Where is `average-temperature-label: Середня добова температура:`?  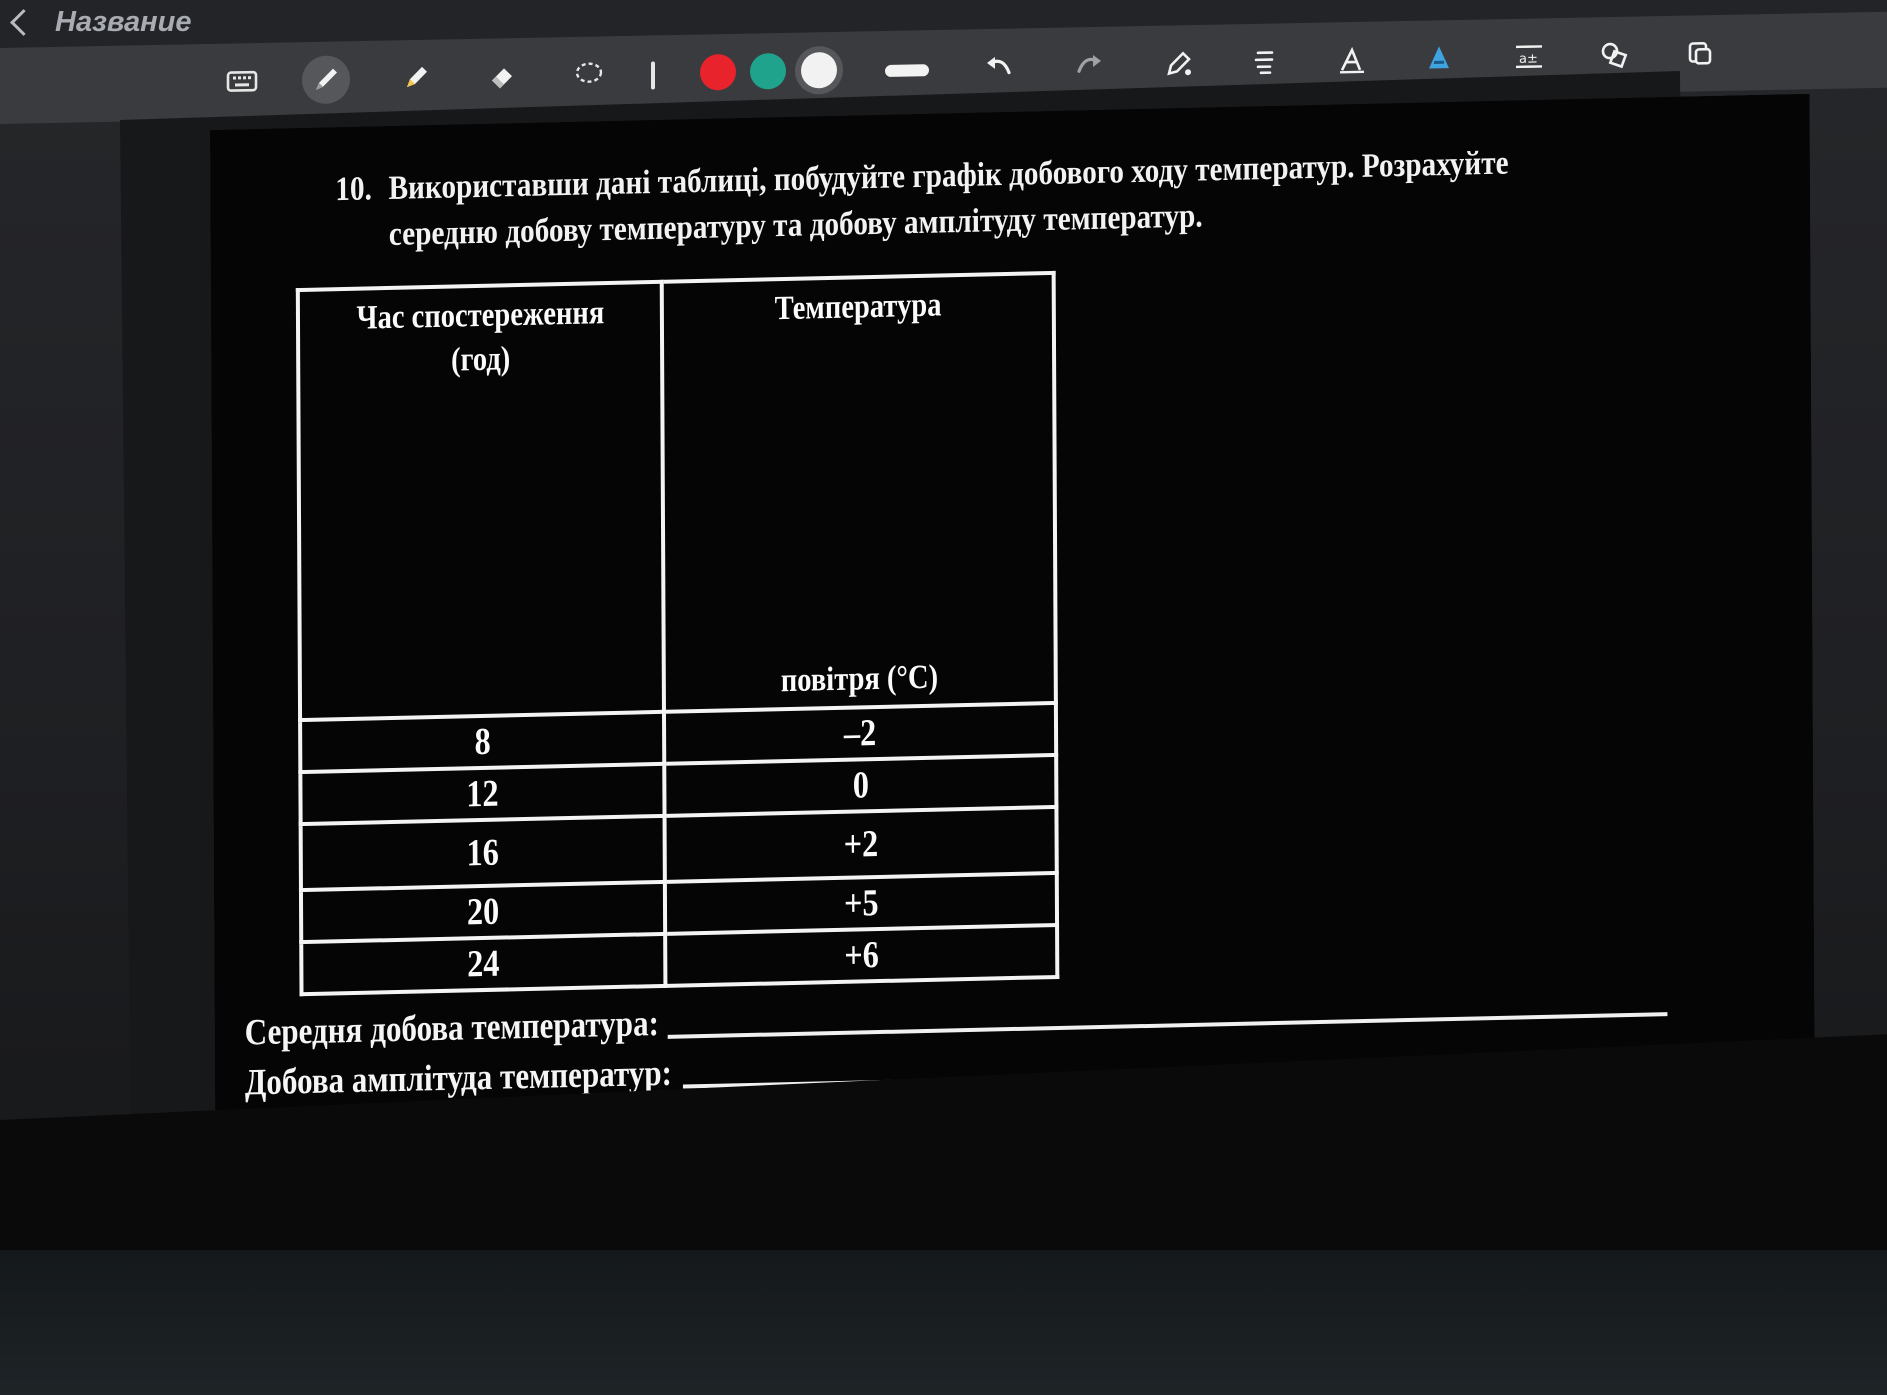 average-temperature-label: Середня добова температура: is located at coordinates (452, 1028).